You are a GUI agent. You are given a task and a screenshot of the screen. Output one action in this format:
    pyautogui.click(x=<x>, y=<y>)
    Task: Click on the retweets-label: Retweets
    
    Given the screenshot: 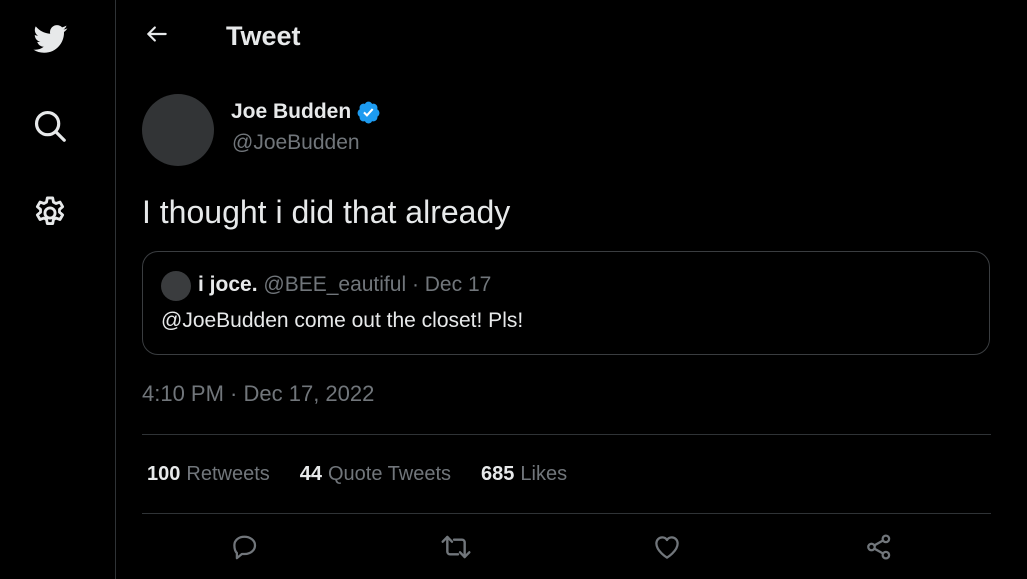 What is the action you would take?
    pyautogui.click(x=228, y=474)
    